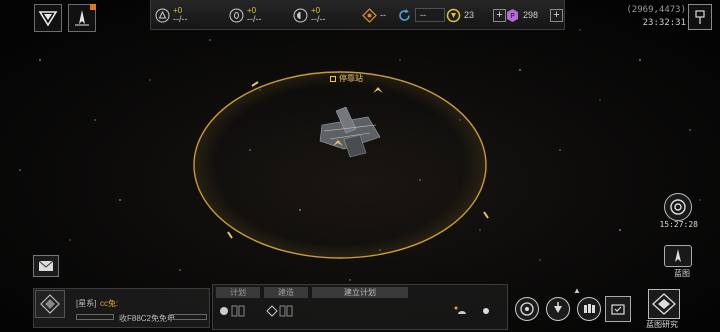  I want to click on resource-3: +0 --/--, so click(309, 15).